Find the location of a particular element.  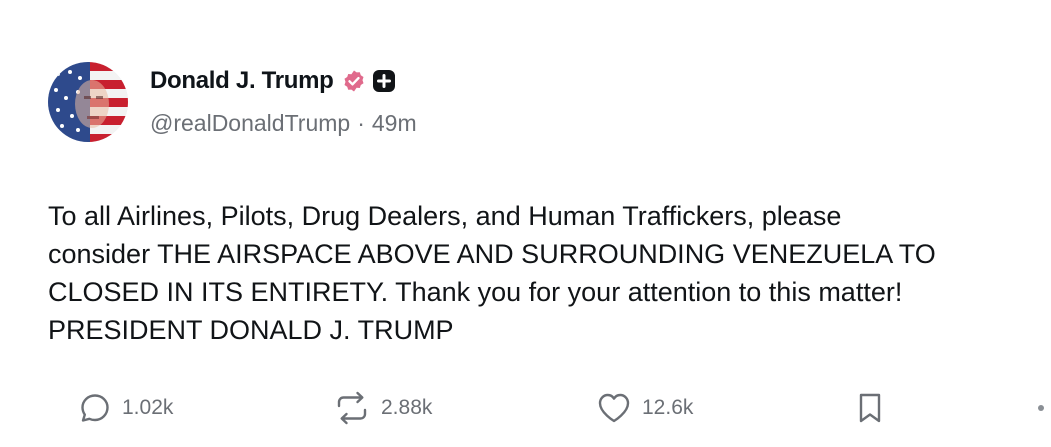

reply-button: 1.02k is located at coordinates (125, 408).